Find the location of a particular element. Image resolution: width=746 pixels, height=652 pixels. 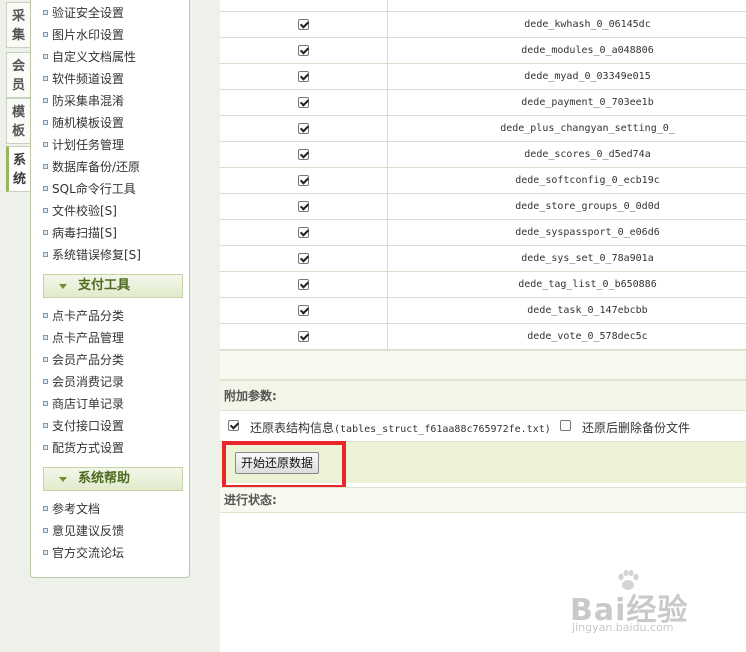

menu-item: 参考文档 is located at coordinates (71, 509).